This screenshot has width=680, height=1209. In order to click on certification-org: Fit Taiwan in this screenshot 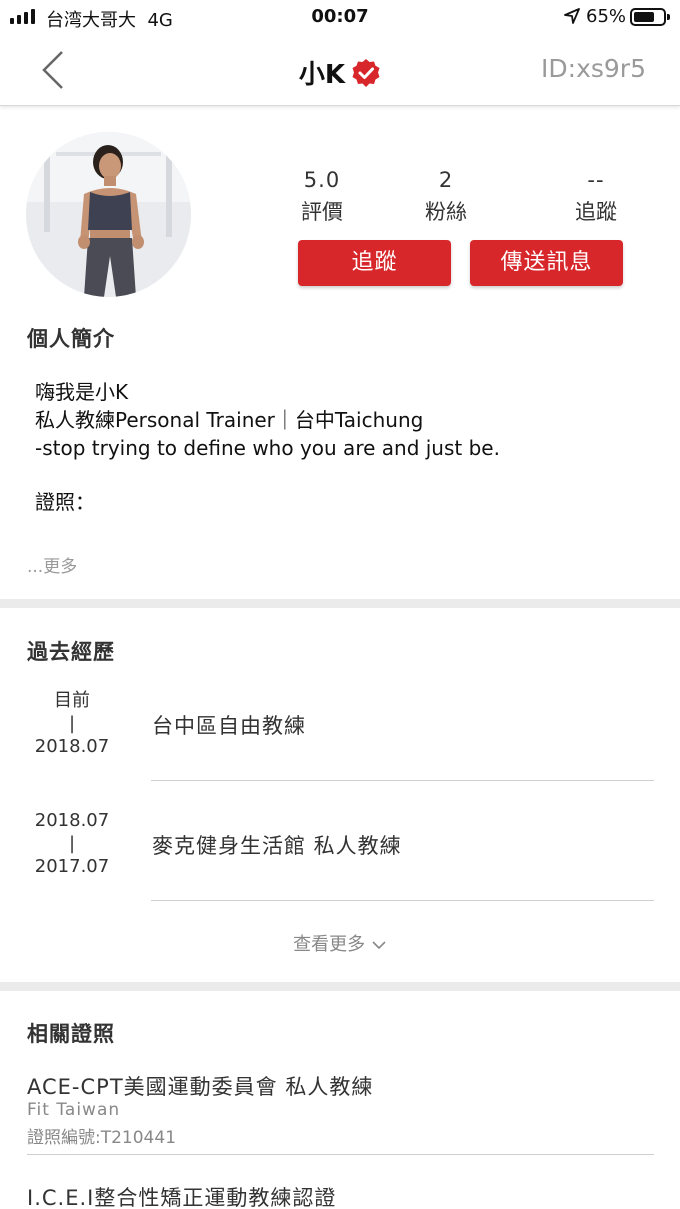, I will do `click(74, 1110)`.